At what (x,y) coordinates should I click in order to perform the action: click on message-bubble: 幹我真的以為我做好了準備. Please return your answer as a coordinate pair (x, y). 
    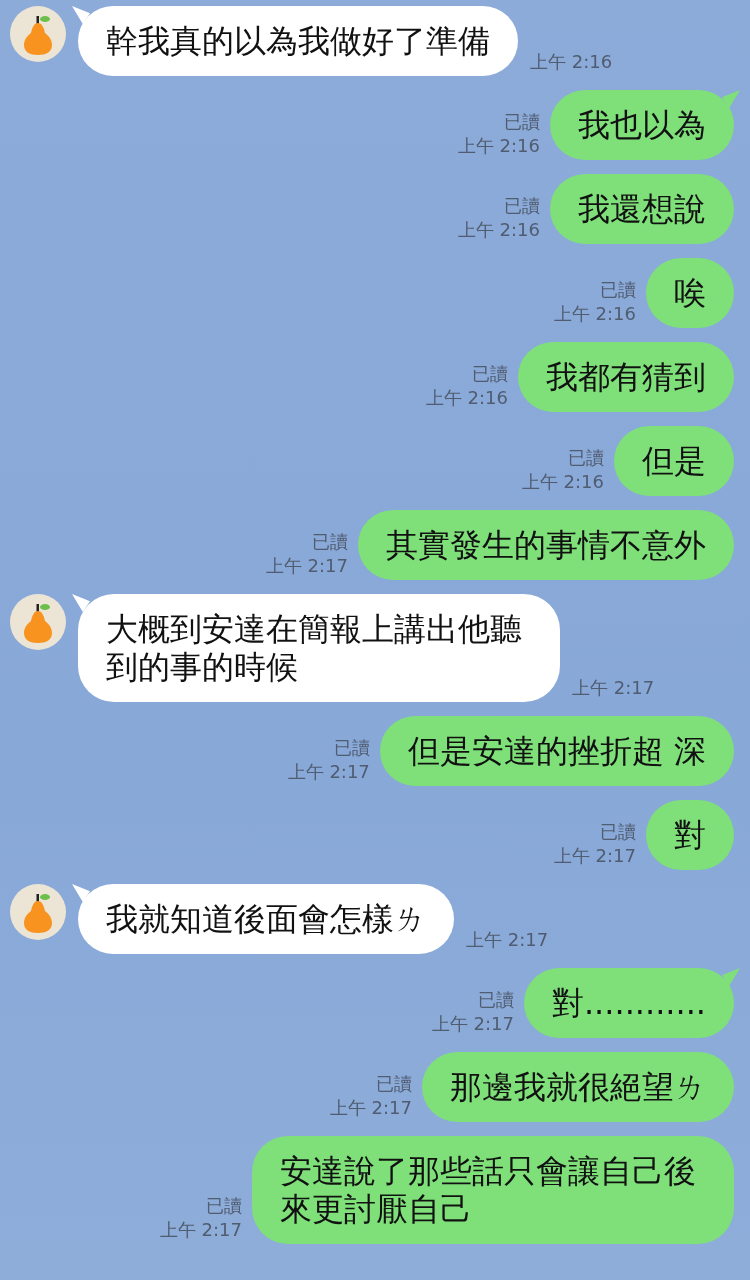
    Looking at the image, I should click on (298, 41).